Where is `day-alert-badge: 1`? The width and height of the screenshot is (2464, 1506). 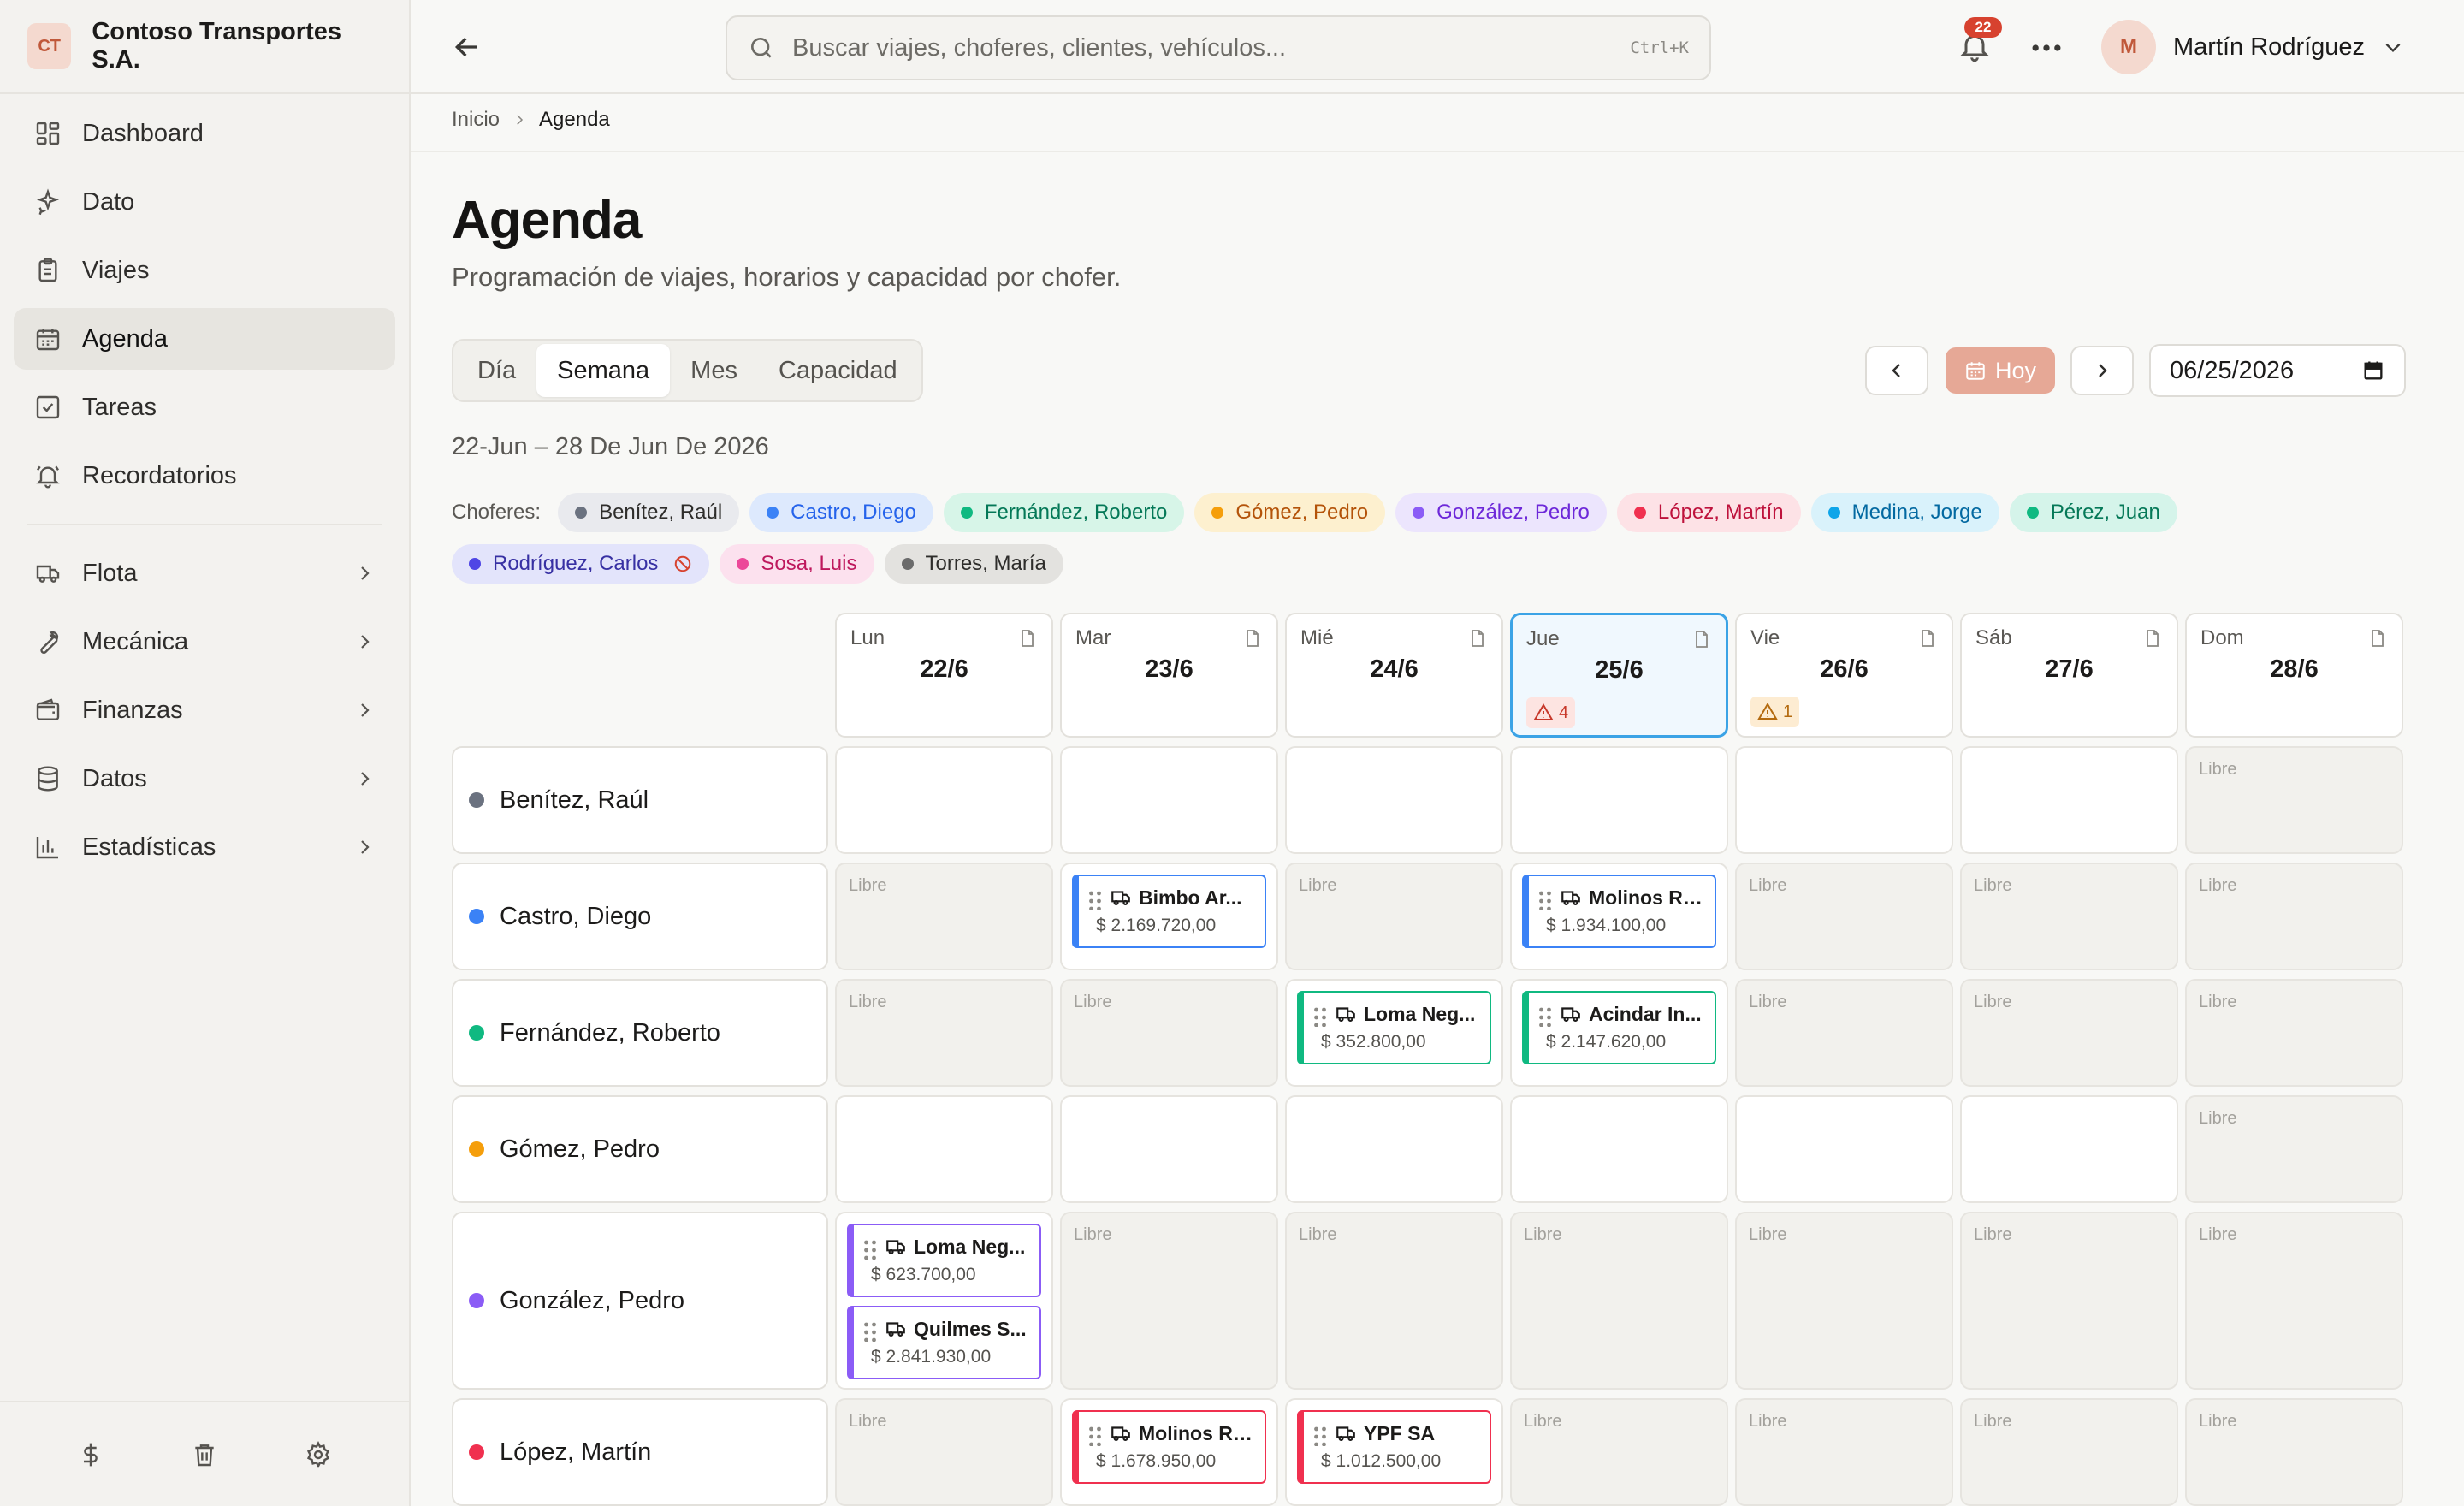
day-alert-badge: 1 is located at coordinates (1775, 712).